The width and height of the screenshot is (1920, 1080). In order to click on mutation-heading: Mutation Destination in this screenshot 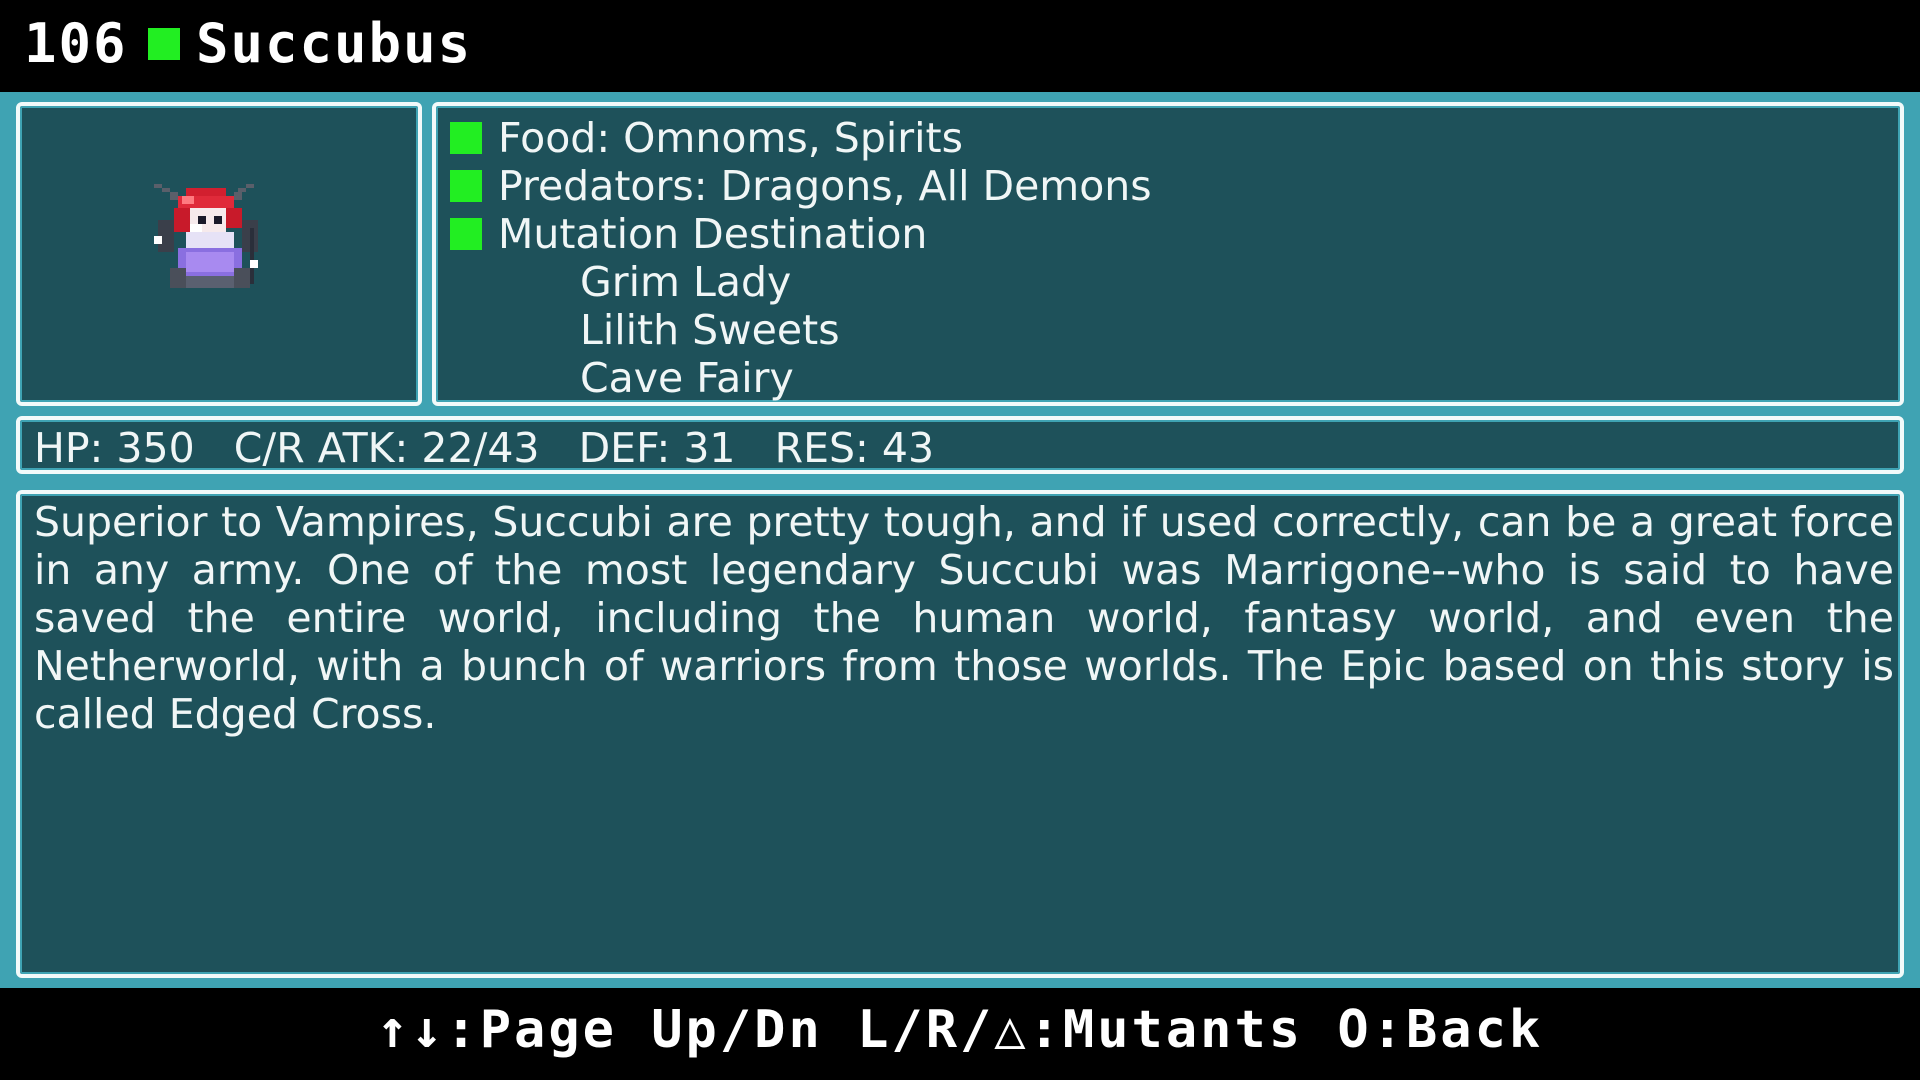, I will do `click(713, 234)`.